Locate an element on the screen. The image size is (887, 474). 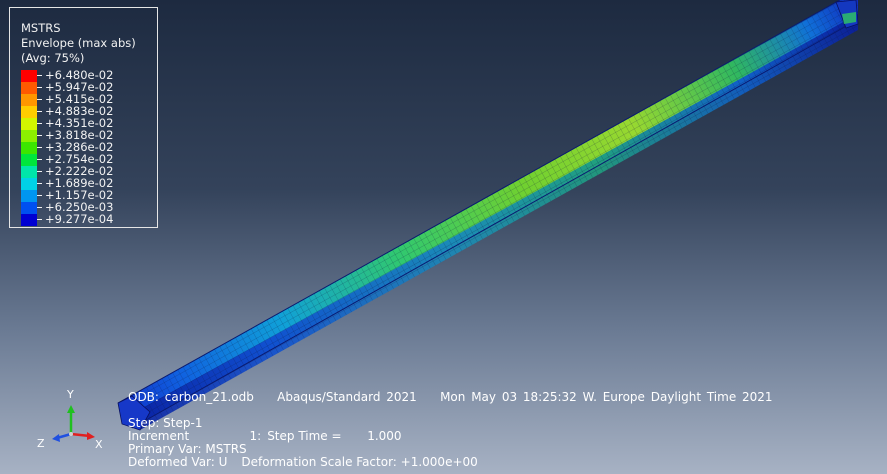
triad-z-label: Z is located at coordinates (41, 443).